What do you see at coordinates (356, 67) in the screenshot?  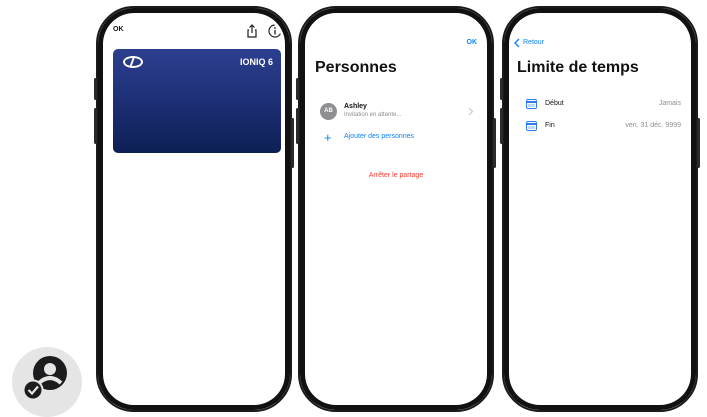 I see `page-title: Personnes` at bounding box center [356, 67].